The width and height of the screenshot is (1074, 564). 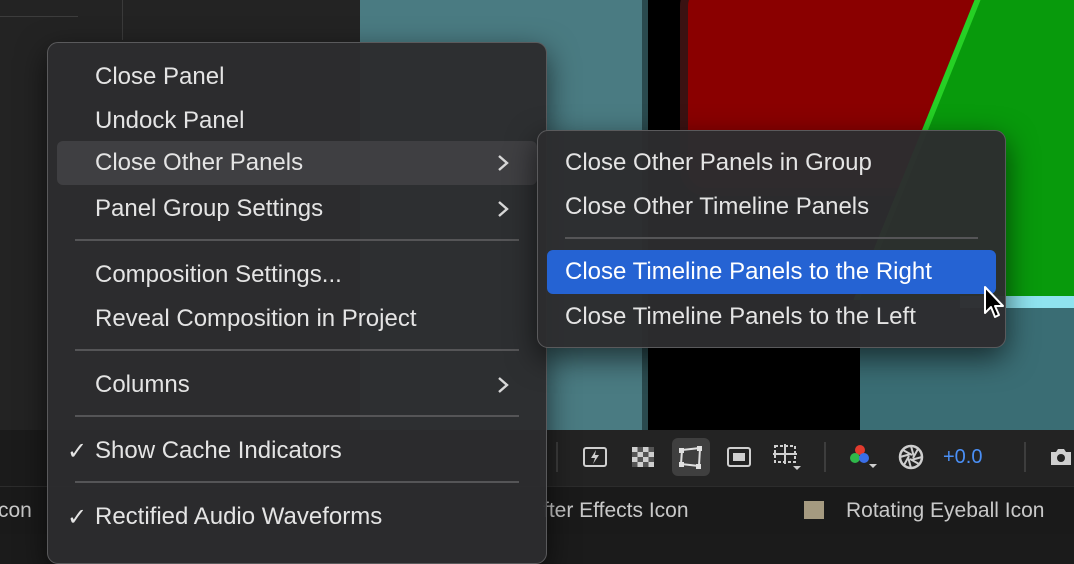 What do you see at coordinates (616, 511) in the screenshot?
I see `timeline-tab-label: fter Effects Icon` at bounding box center [616, 511].